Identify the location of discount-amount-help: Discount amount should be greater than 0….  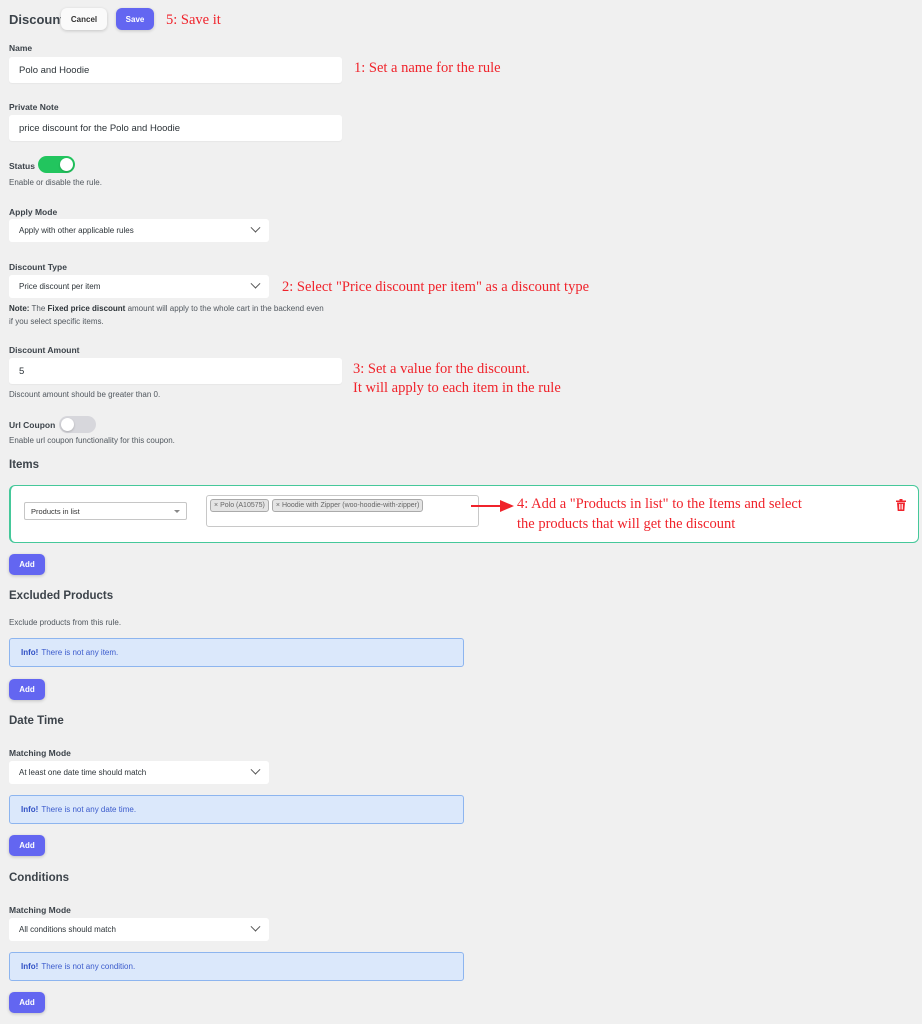
(85, 394).